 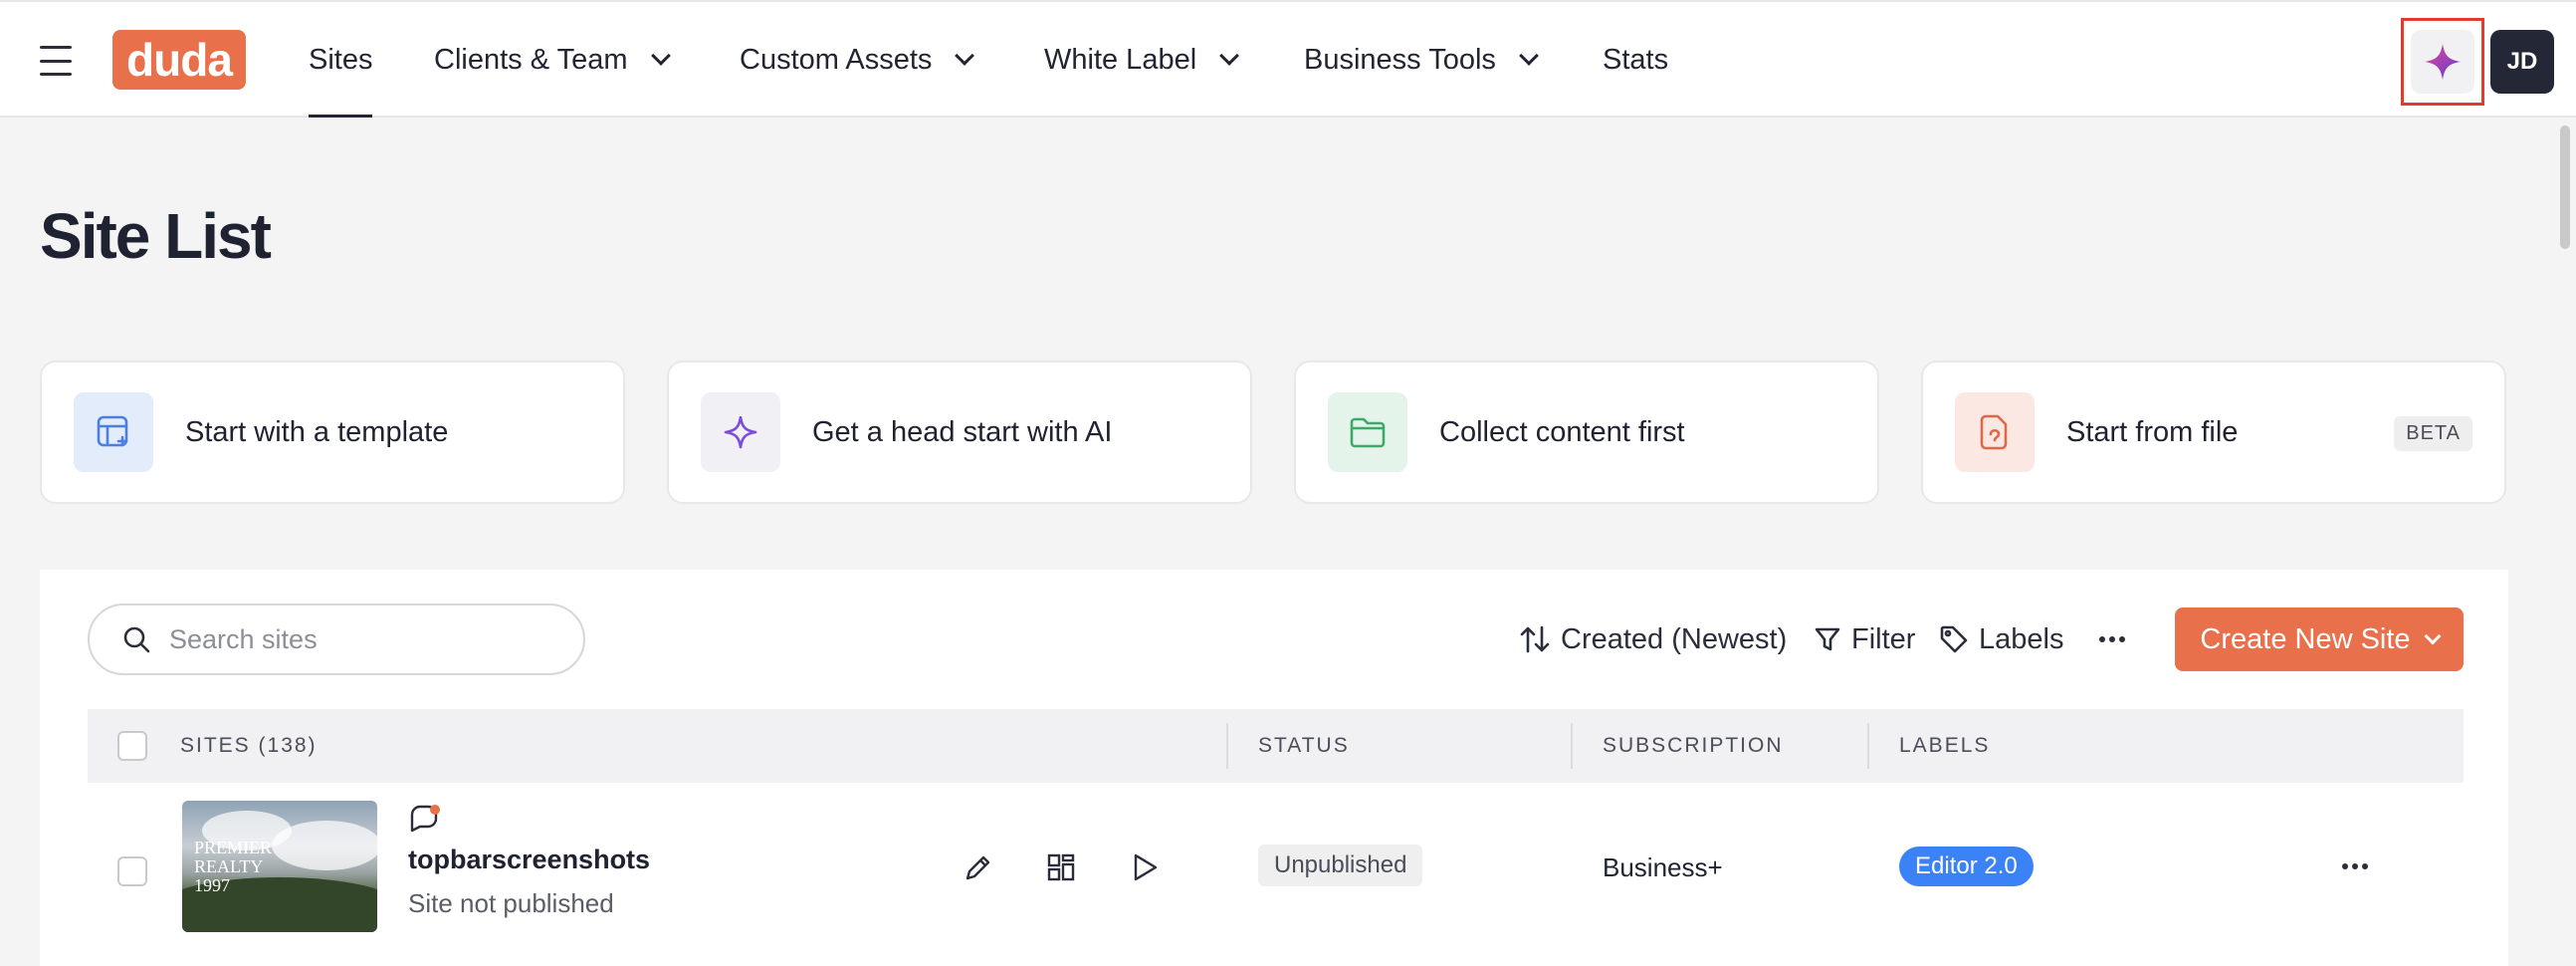 I want to click on start-from-file-card: Start from file BETA, so click(x=2213, y=433).